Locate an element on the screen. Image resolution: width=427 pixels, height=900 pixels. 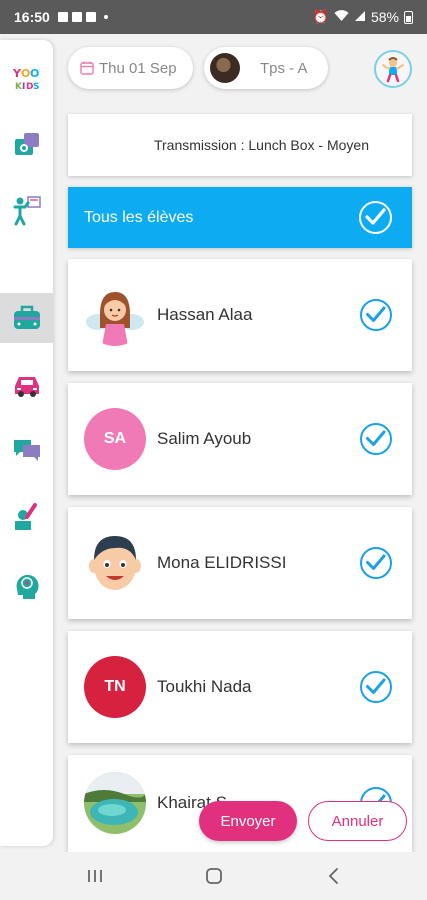
more-notifications-icon is located at coordinates (105, 17).